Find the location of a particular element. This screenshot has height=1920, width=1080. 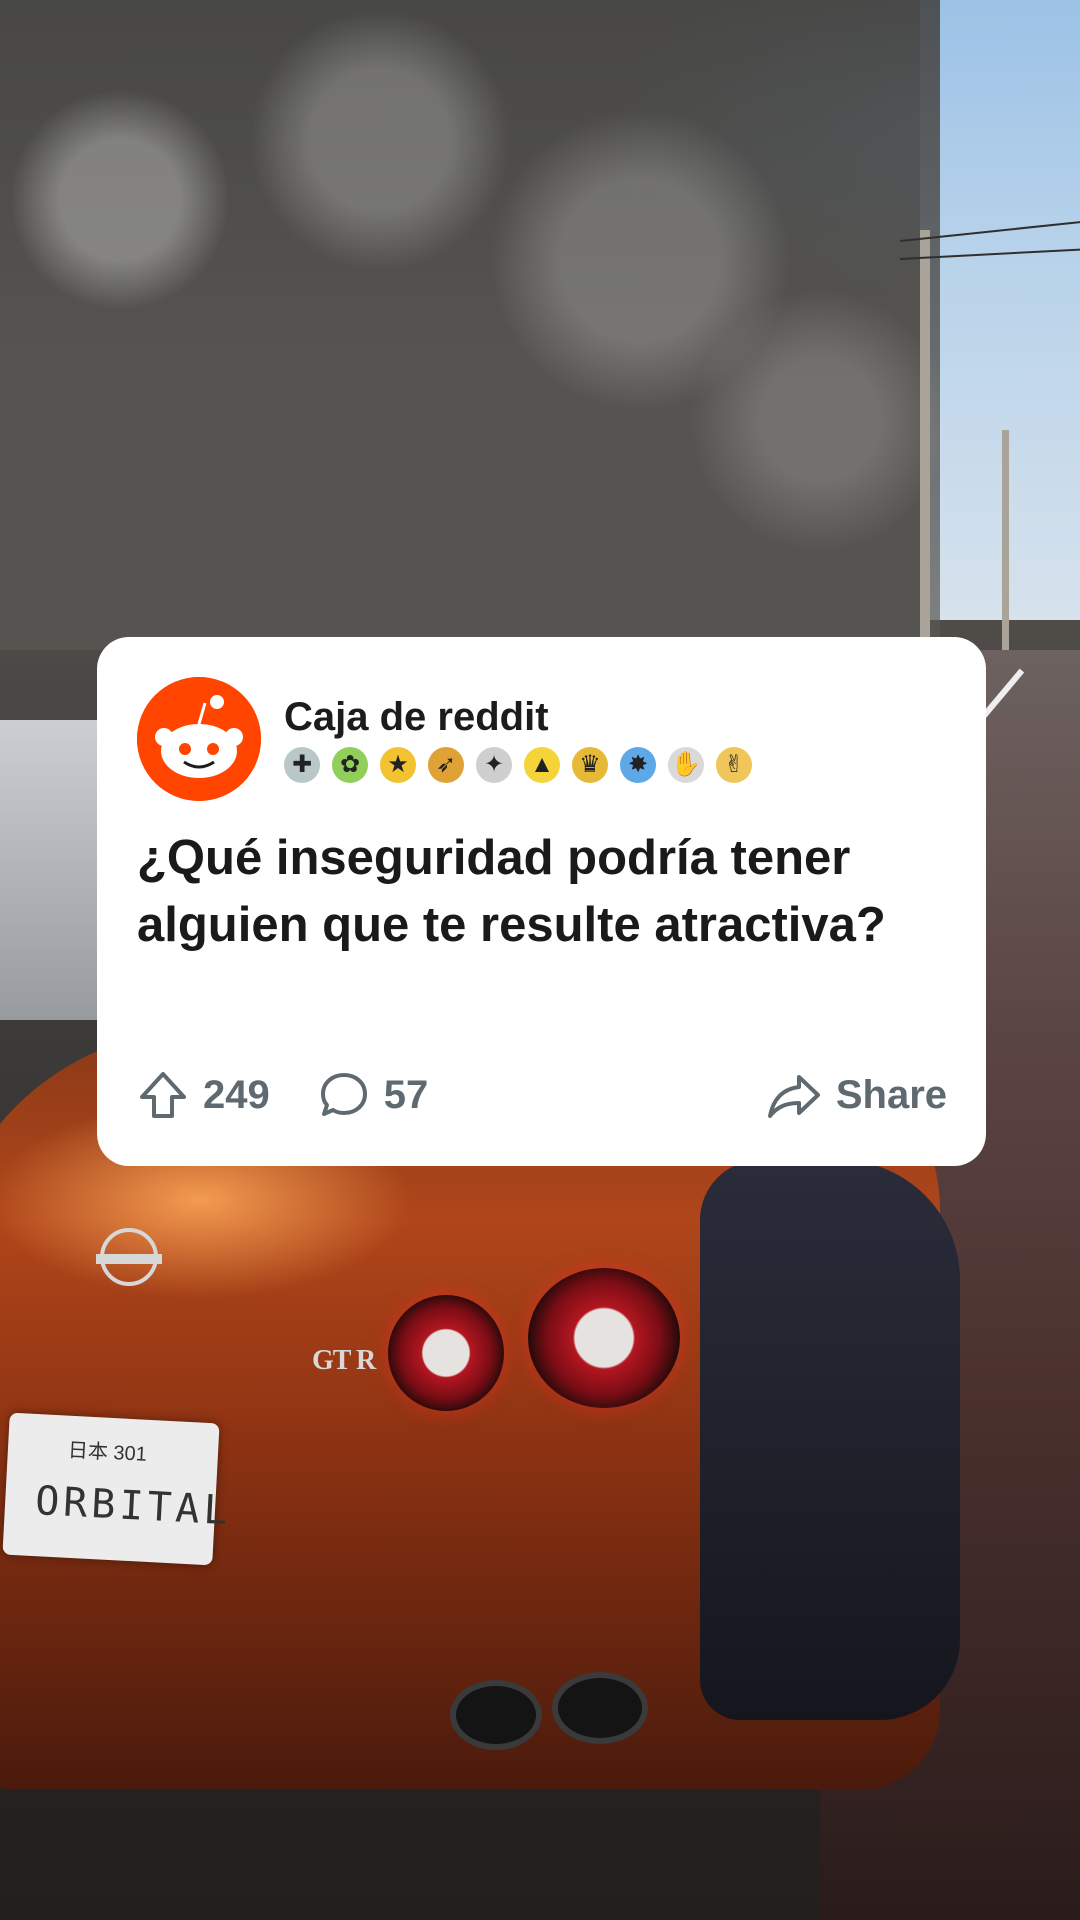

medal-icon: ✚ is located at coordinates (302, 765).